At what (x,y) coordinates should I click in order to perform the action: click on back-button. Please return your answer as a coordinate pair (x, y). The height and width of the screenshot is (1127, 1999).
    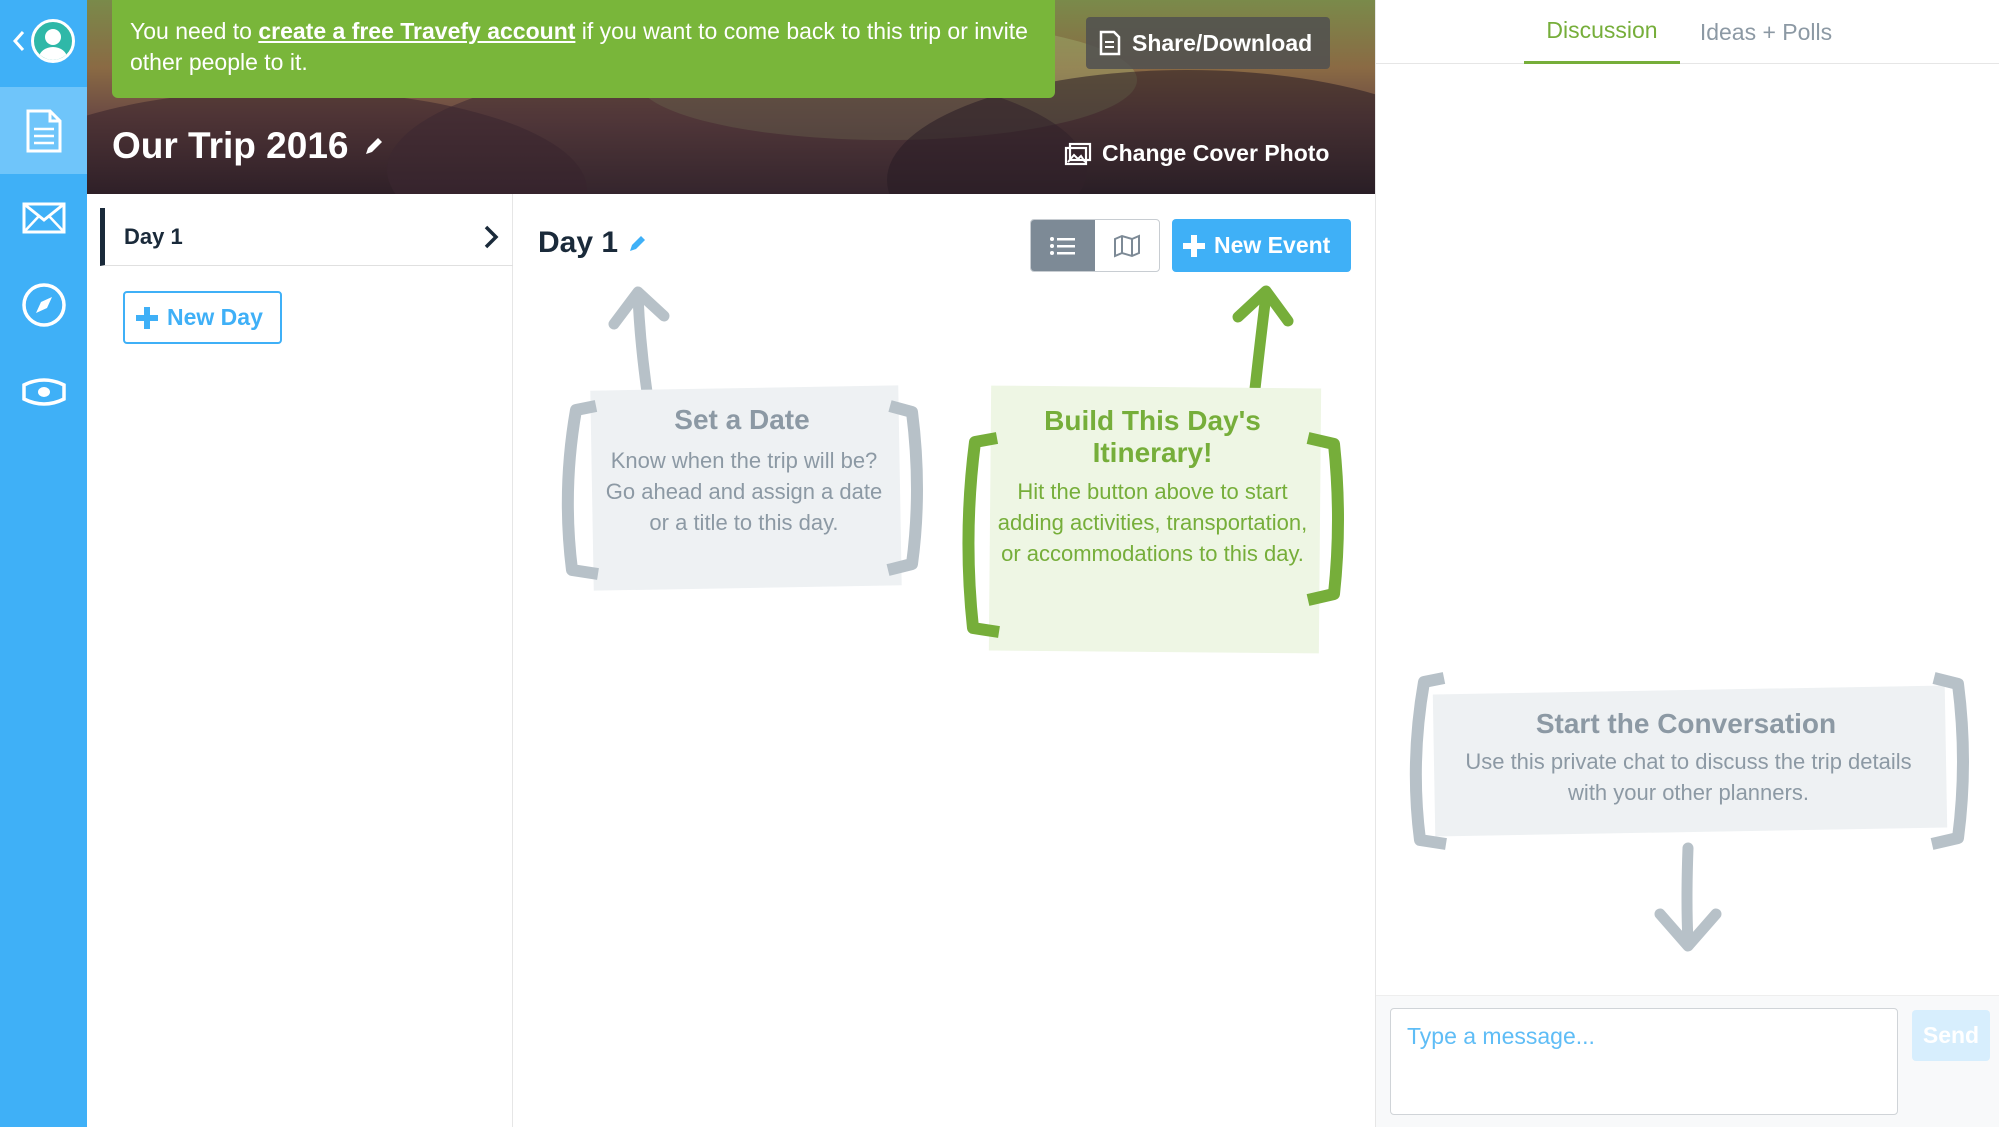
    Looking at the image, I should click on (43, 42).